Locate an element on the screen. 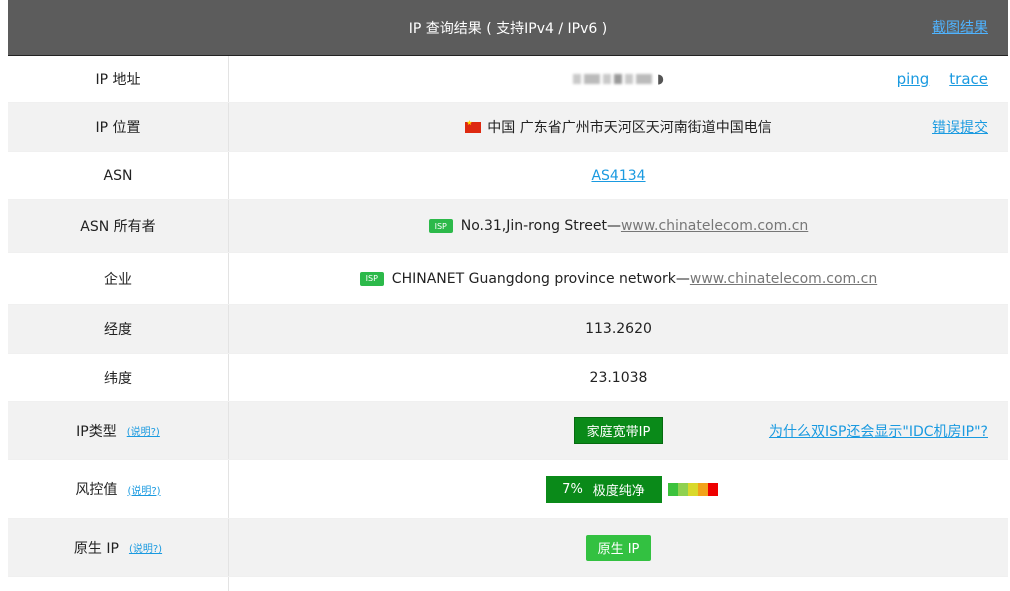  row-value: 家庭宽带IP 为什么双ISP还会显示"IDC机房IP"? is located at coordinates (618, 430).